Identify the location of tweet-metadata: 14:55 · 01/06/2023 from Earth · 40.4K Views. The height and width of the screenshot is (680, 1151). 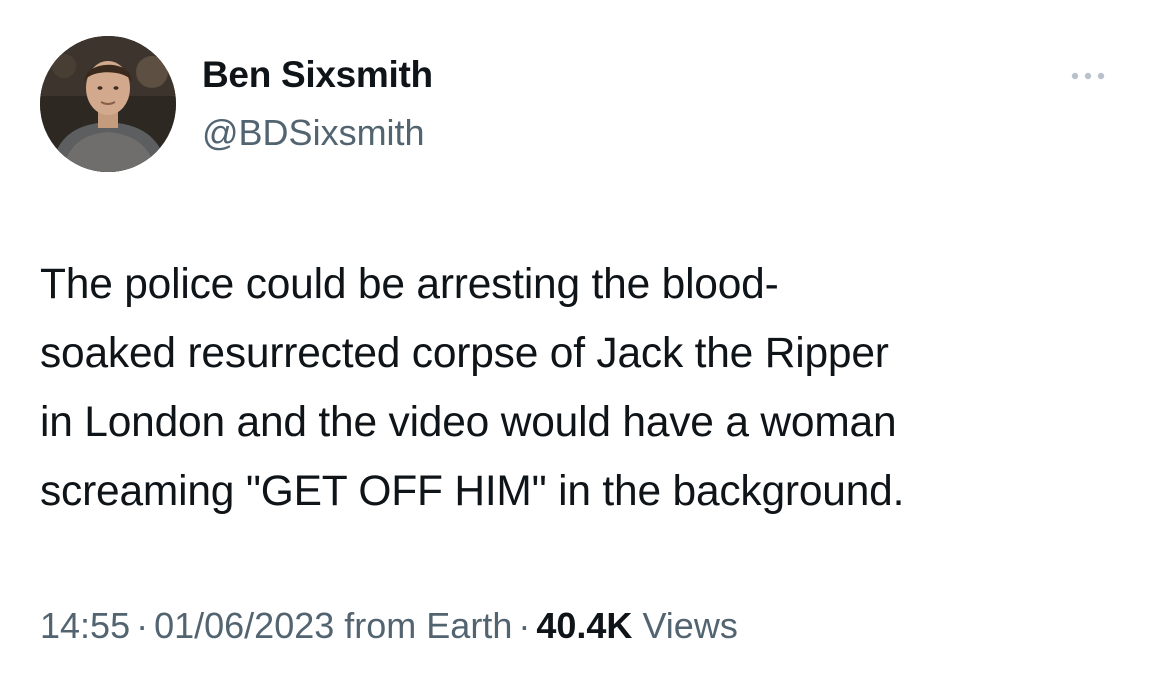
(389, 626).